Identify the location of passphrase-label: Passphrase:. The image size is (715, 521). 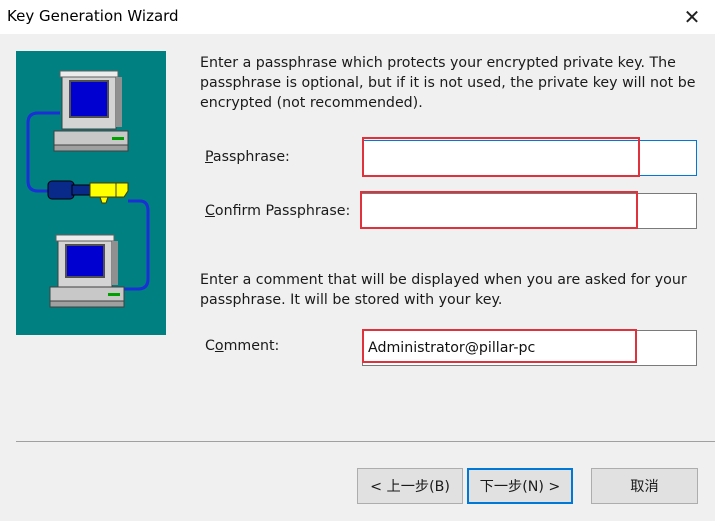
(247, 157).